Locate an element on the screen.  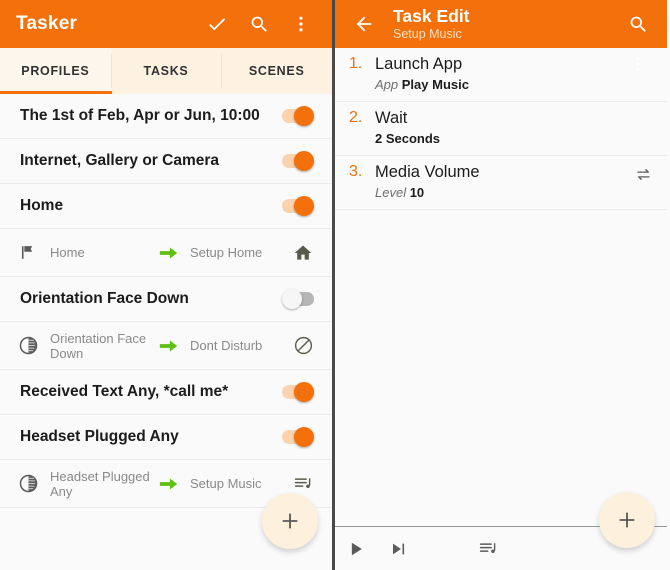
action-body: Wait 2 Seconds is located at coordinates (501, 128).